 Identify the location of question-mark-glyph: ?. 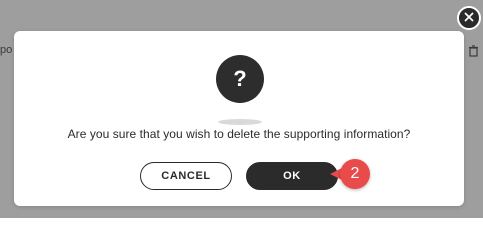
(240, 78).